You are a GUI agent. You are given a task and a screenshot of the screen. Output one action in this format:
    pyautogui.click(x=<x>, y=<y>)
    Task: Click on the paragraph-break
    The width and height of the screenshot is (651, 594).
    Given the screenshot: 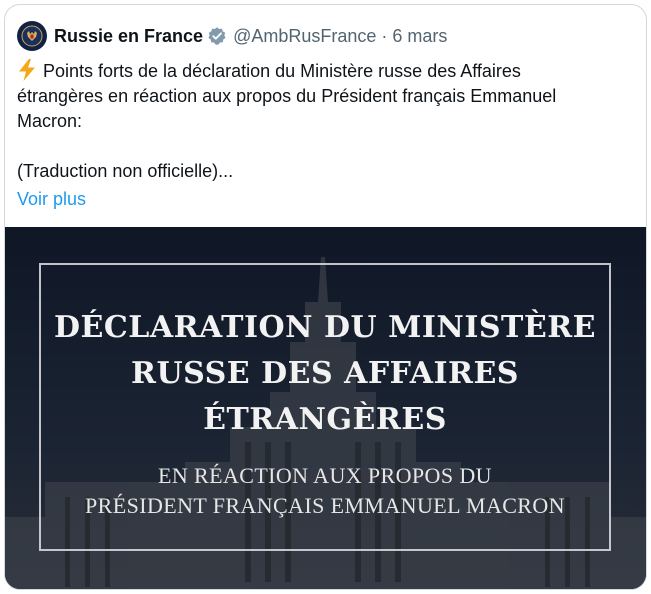 What is the action you would take?
    pyautogui.click(x=317, y=146)
    